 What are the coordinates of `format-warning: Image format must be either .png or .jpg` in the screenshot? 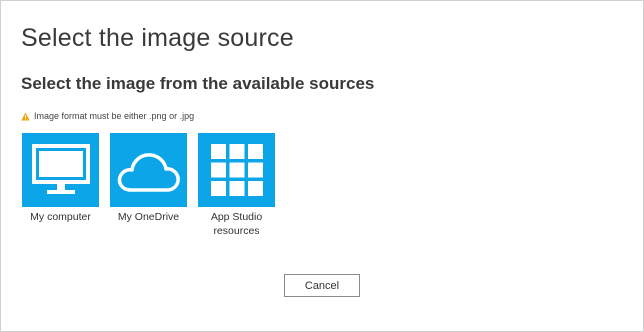 It's located at (107, 116).